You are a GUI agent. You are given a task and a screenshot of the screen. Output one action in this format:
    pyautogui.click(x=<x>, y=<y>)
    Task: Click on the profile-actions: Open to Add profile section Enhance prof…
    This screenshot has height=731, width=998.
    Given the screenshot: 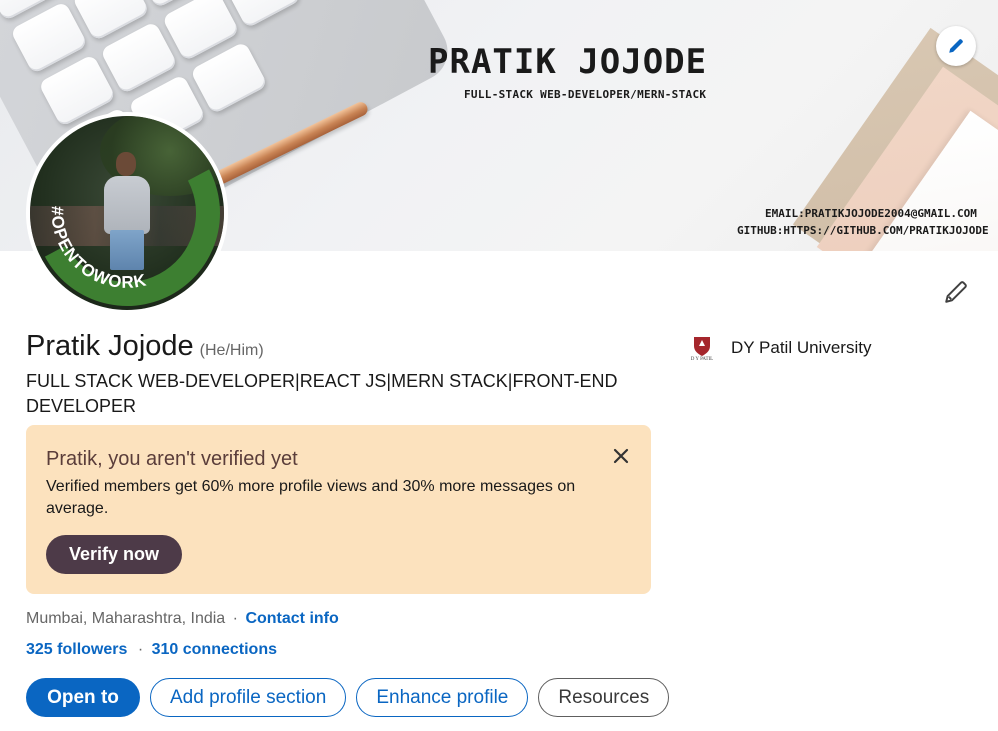 What is the action you would take?
    pyautogui.click(x=348, y=697)
    